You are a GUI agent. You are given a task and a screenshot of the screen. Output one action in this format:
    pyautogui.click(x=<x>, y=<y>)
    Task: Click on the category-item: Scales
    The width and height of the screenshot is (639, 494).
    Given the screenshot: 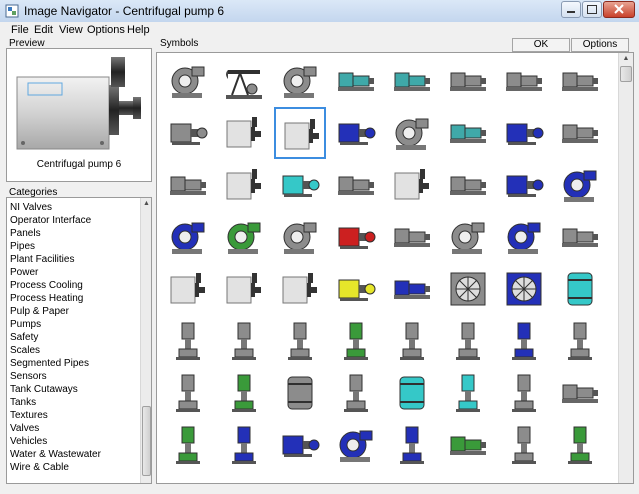 What is the action you would take?
    pyautogui.click(x=25, y=350)
    